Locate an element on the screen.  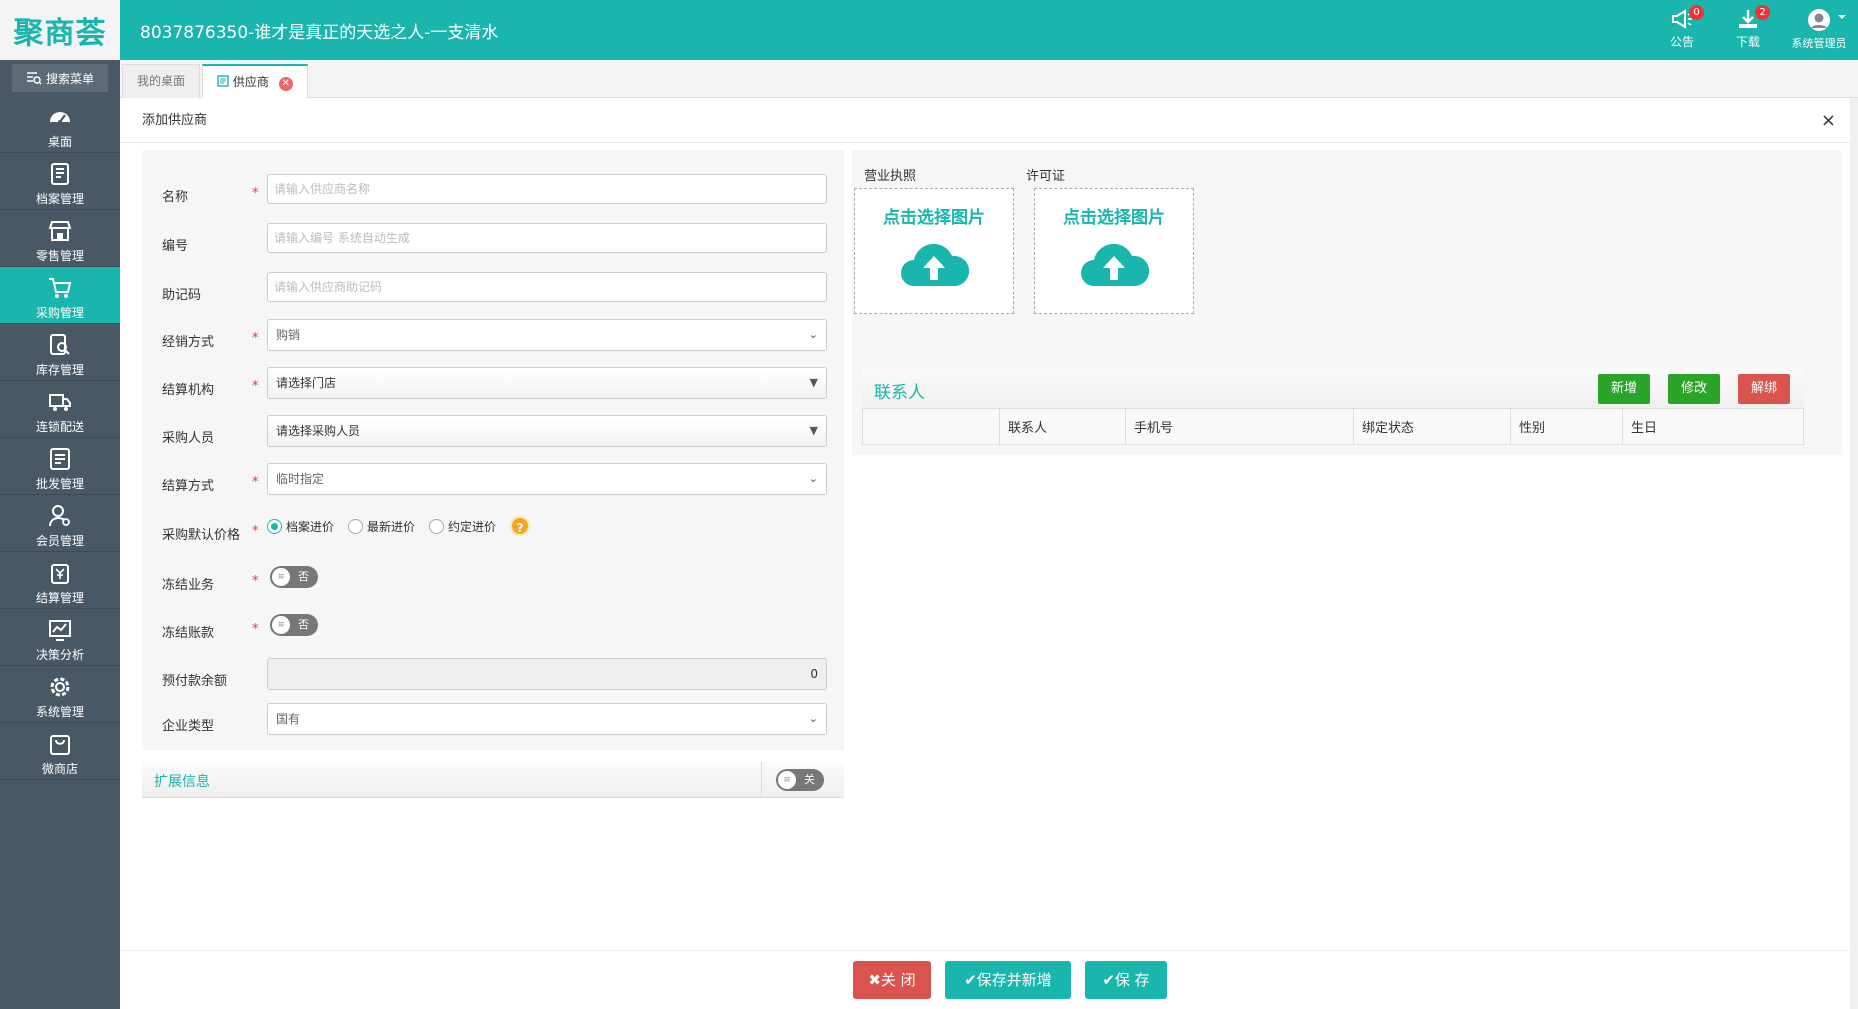
edit-contact-button: 修改 is located at coordinates (1694, 389).